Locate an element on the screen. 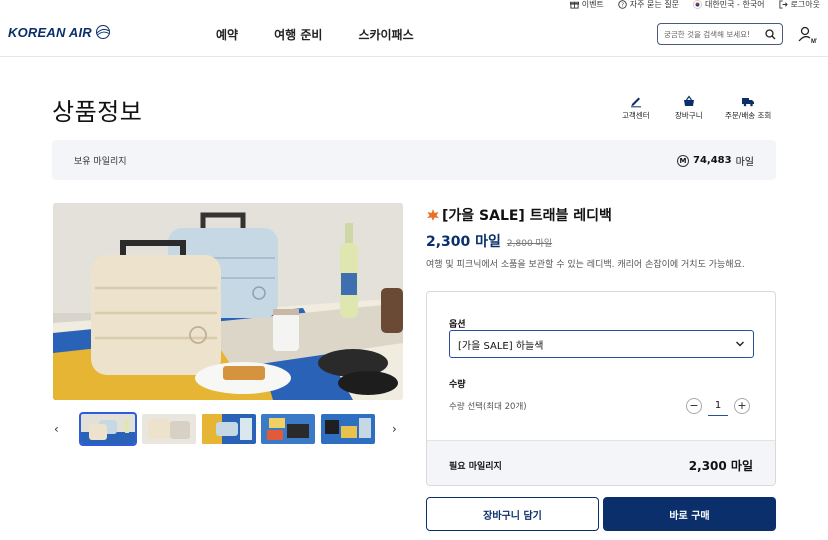 The image size is (828, 540). quantity-label: 수량 is located at coordinates (457, 385).